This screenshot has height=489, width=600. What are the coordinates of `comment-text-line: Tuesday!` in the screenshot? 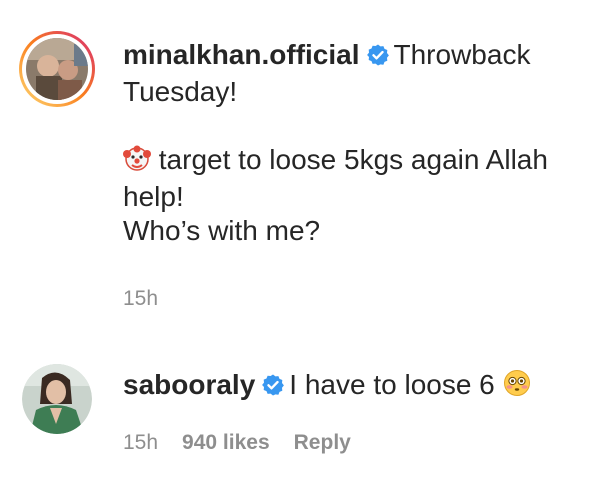 It's located at (180, 91).